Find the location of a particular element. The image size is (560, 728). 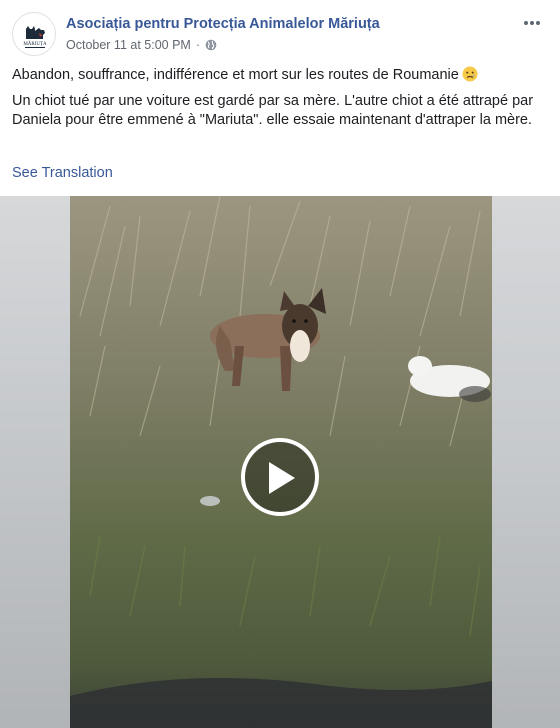

mariuta-logo: MĂRIUȚA is located at coordinates (34, 34).